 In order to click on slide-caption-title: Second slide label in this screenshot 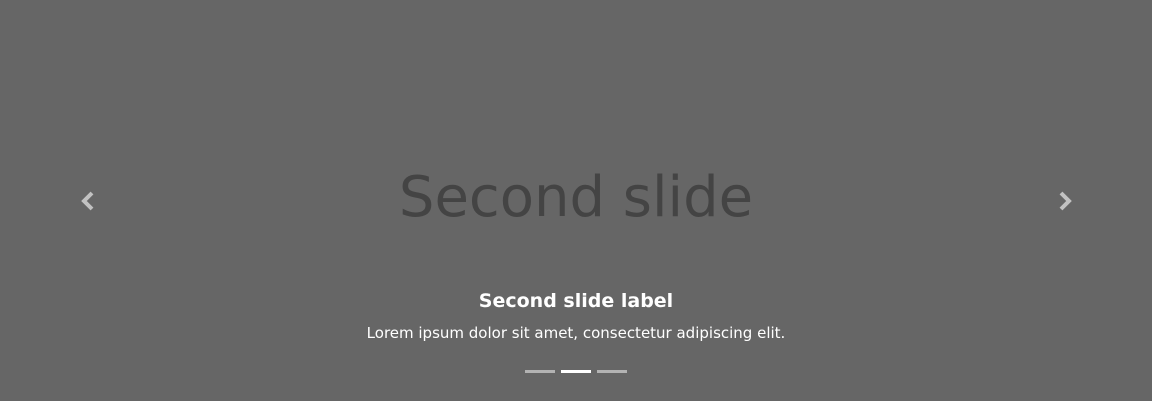, I will do `click(576, 301)`.